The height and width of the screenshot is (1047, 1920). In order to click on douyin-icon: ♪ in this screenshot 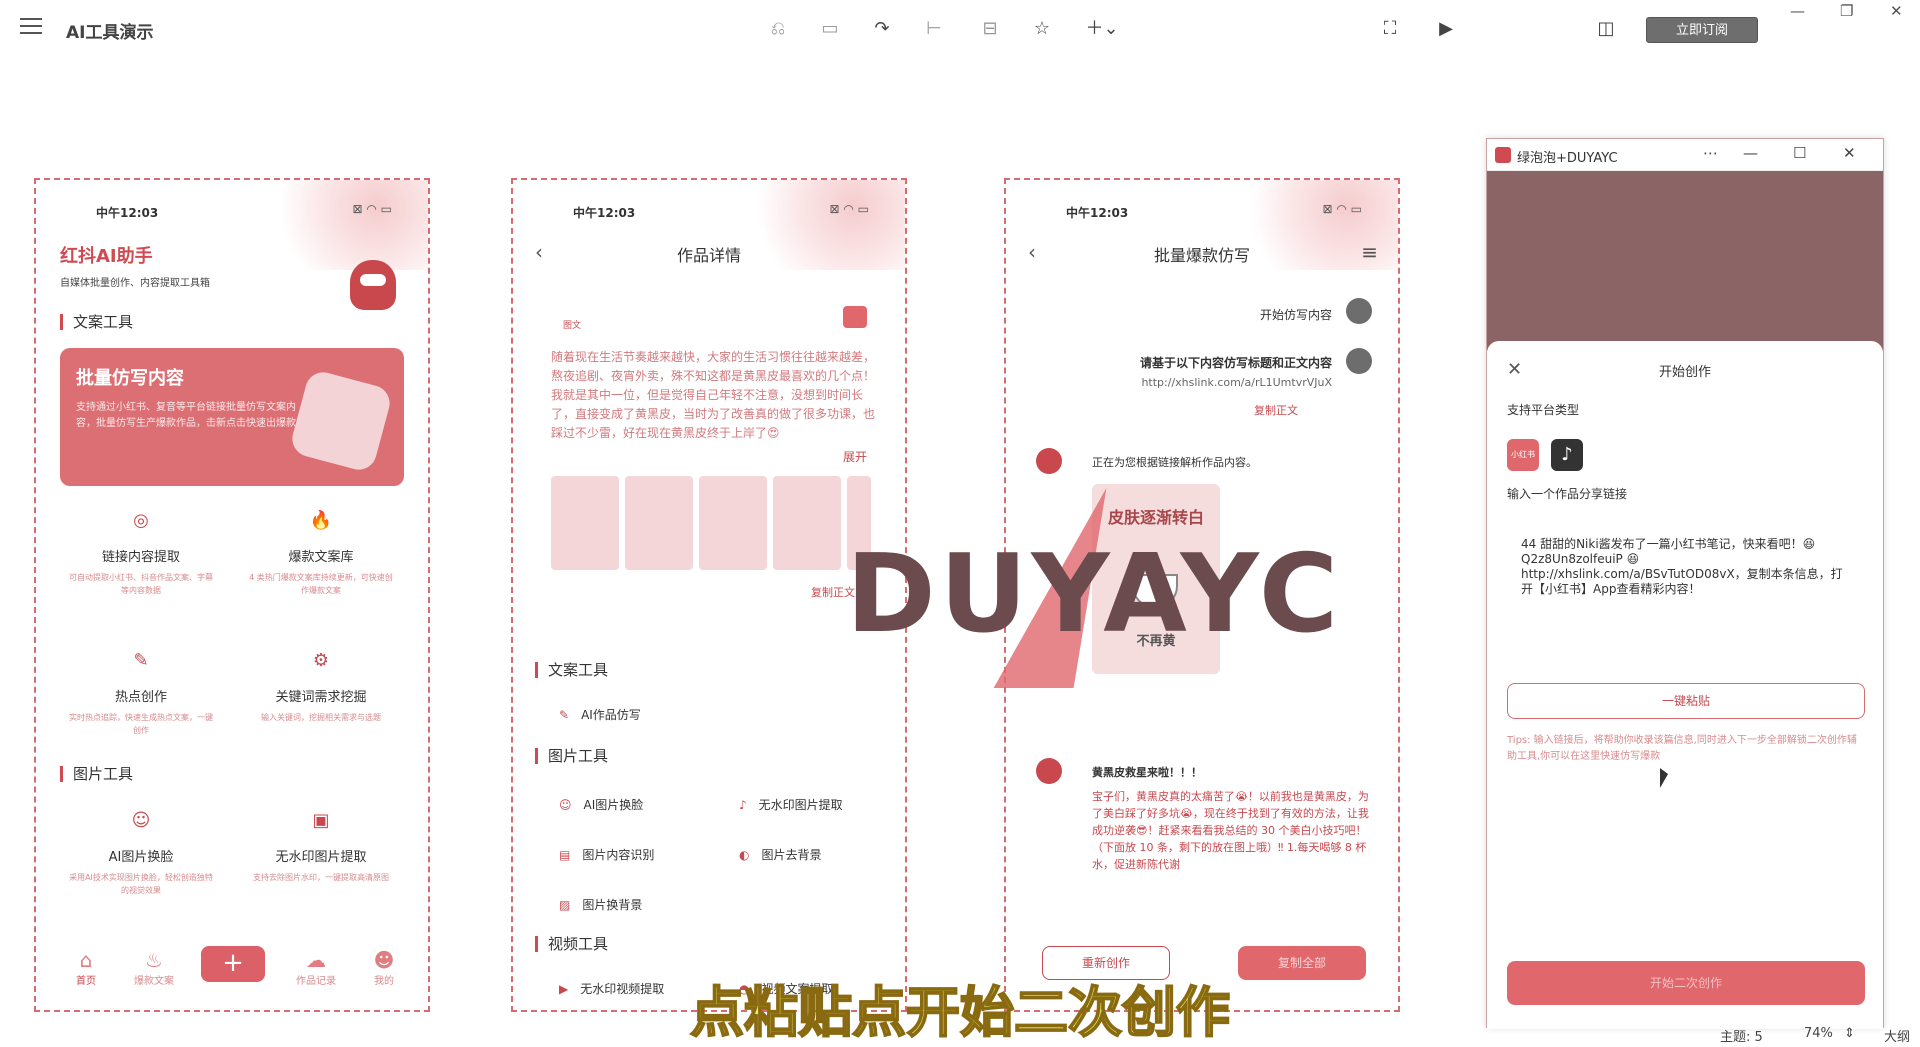, I will do `click(1567, 455)`.